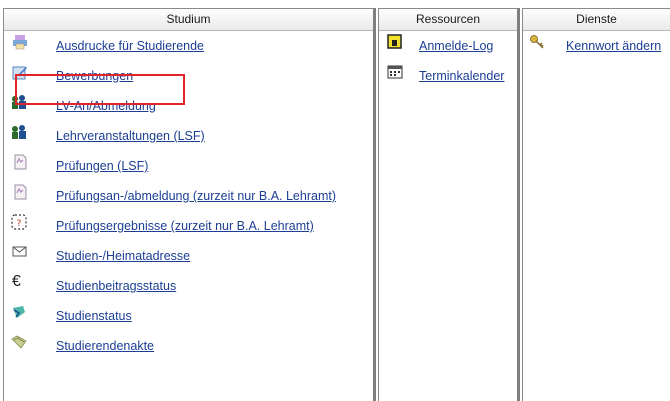 This screenshot has width=670, height=401. What do you see at coordinates (20, 42) in the screenshot?
I see `printer-icon` at bounding box center [20, 42].